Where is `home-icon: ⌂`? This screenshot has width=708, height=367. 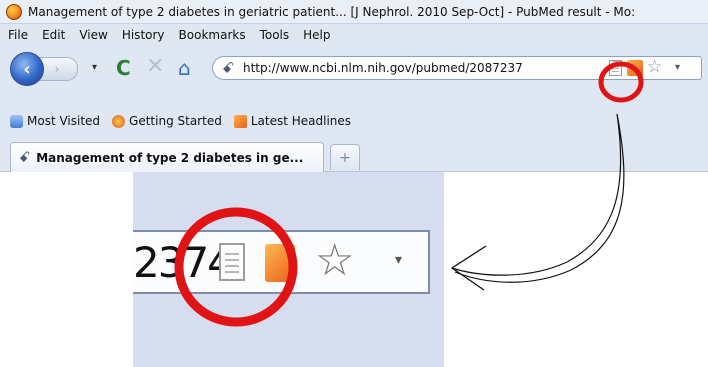
home-icon: ⌂ is located at coordinates (184, 68).